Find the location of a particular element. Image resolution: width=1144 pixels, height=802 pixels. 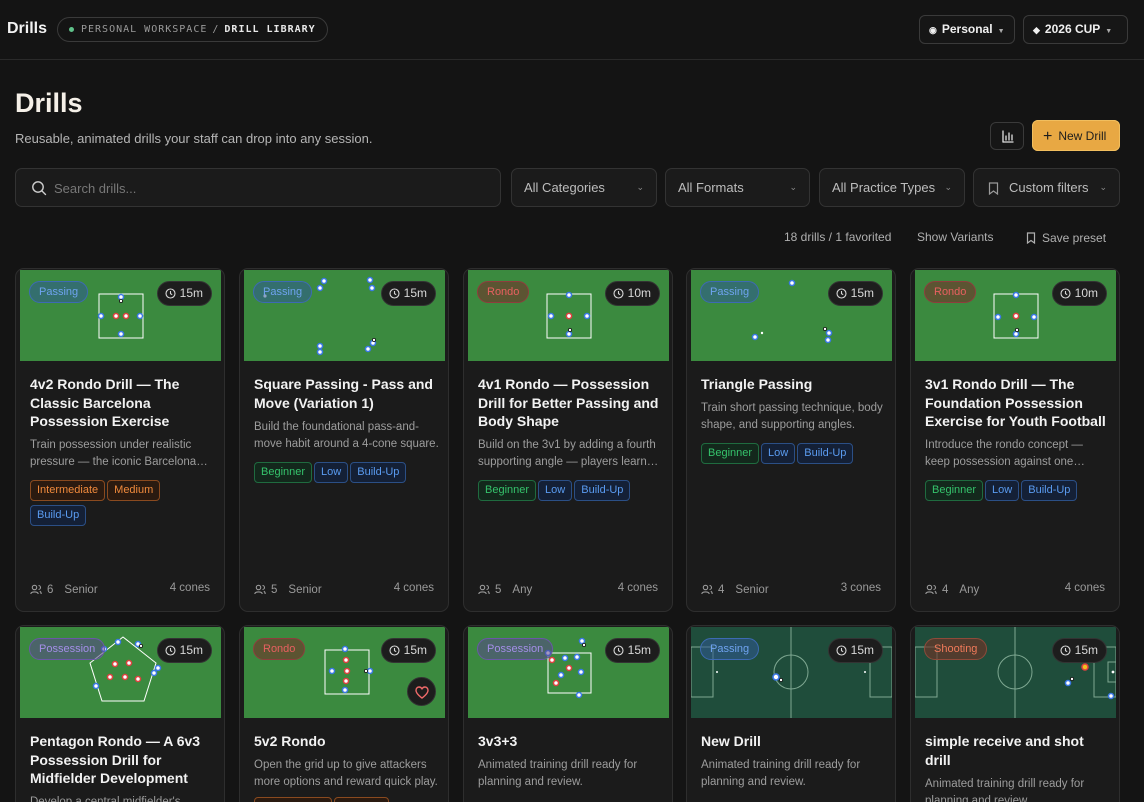

search-input is located at coordinates (269, 188).